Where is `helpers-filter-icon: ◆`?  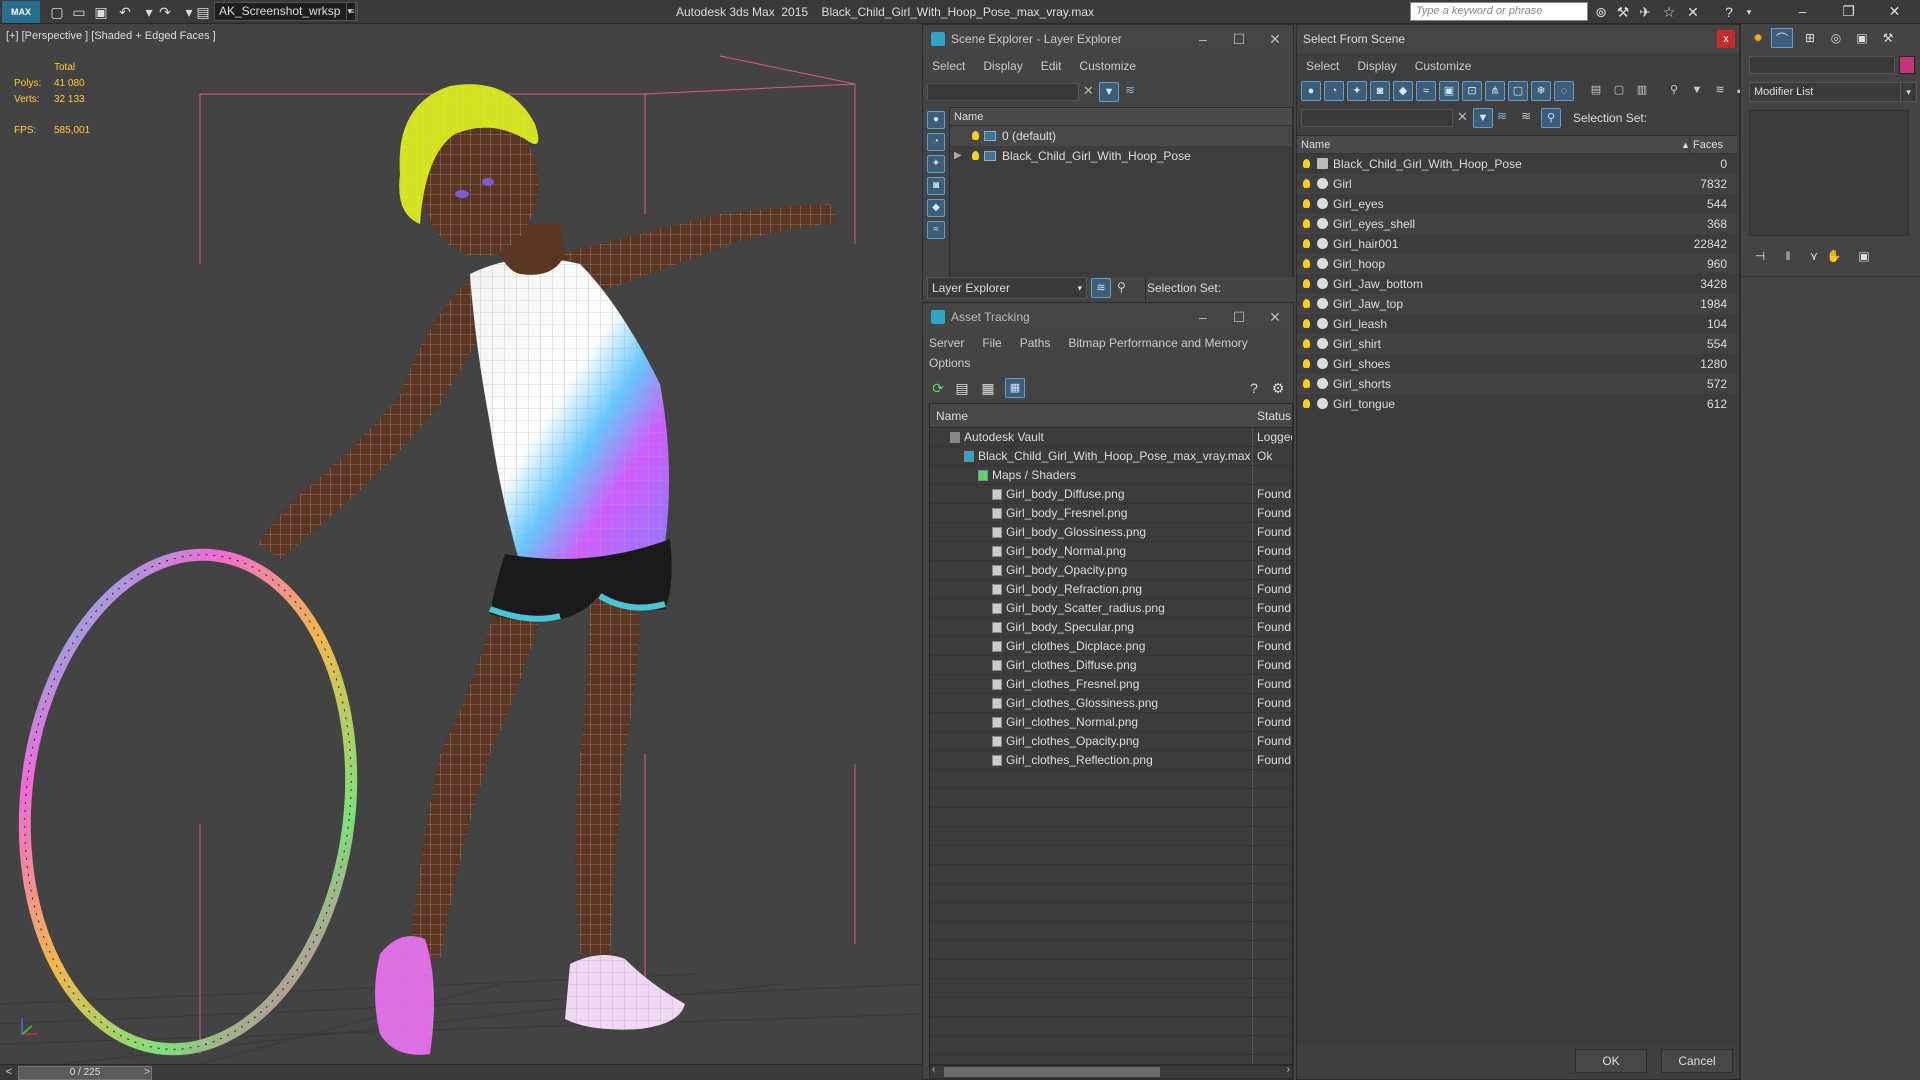
helpers-filter-icon: ◆ is located at coordinates (1403, 91).